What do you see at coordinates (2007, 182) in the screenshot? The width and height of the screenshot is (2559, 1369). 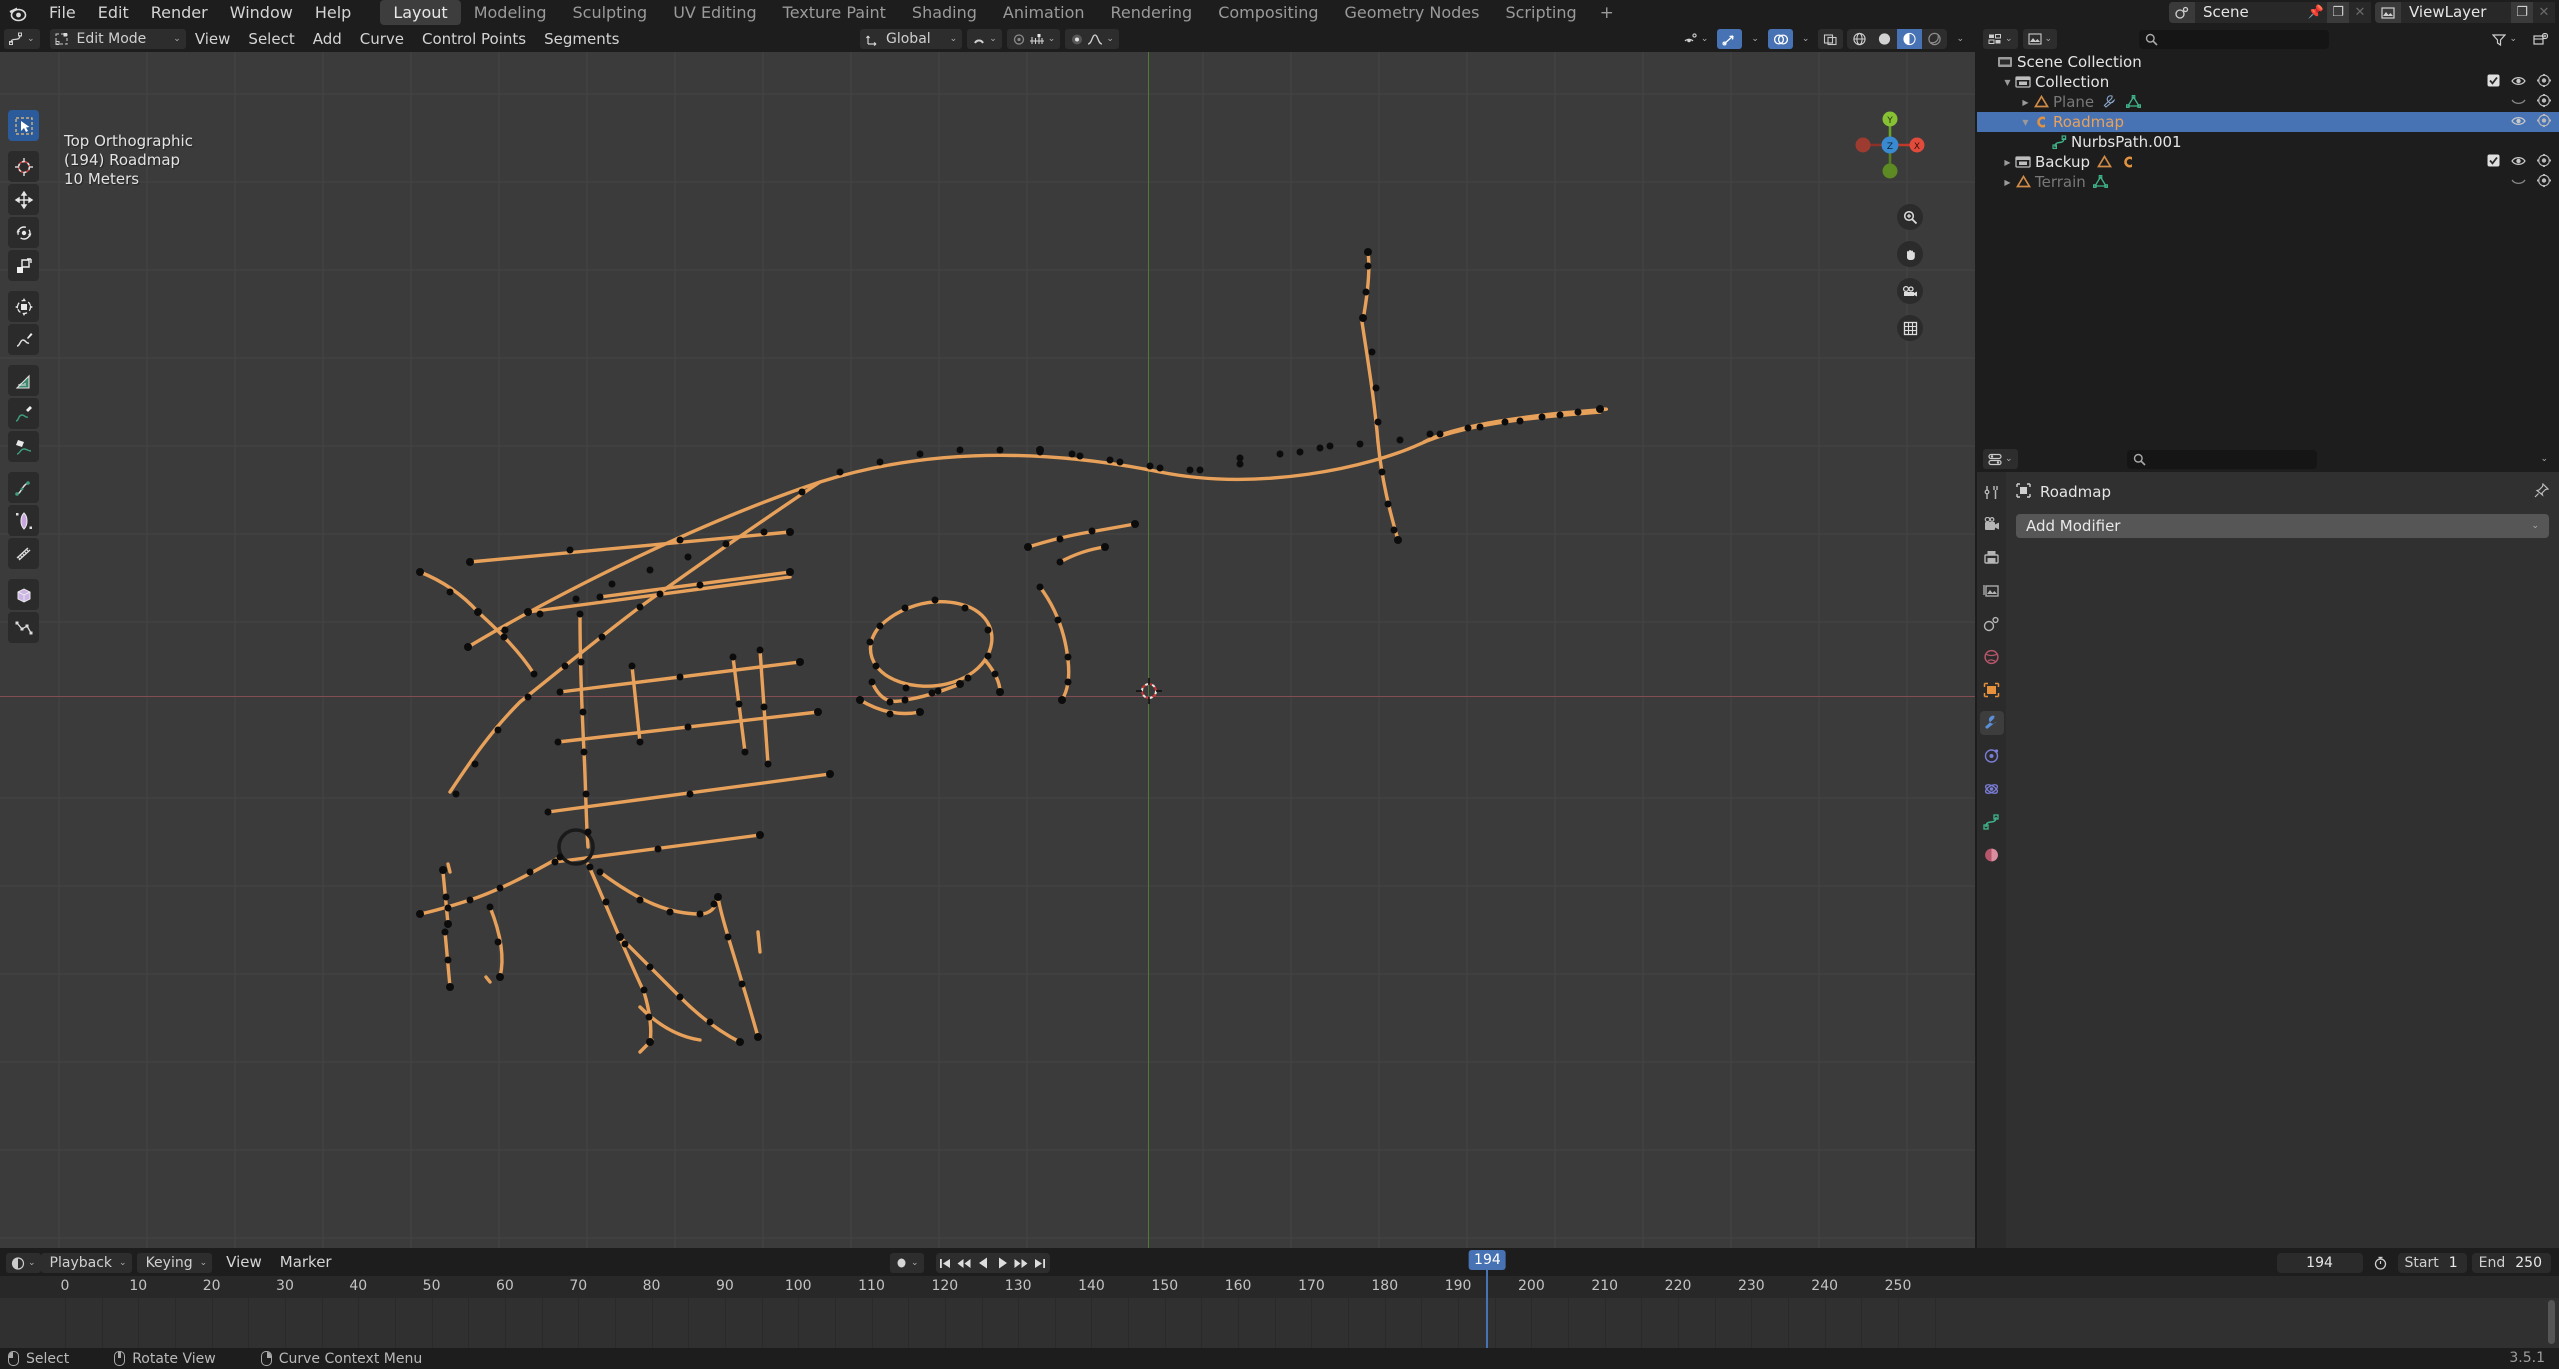 I see `disclosure-collapsed-icon: ▶` at bounding box center [2007, 182].